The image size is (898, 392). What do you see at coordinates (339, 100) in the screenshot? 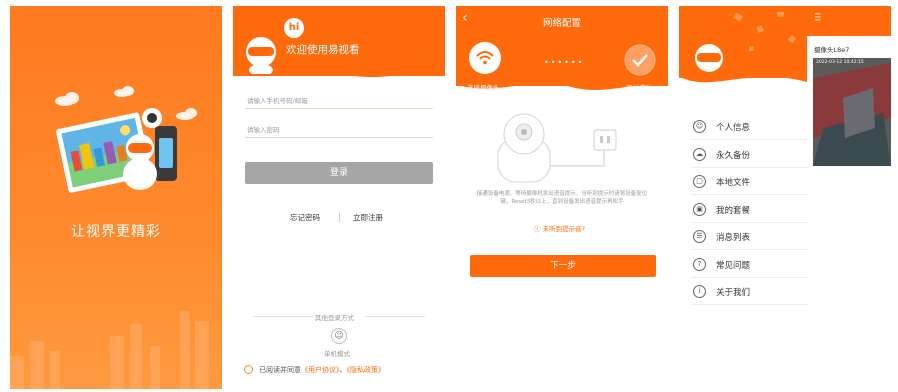
I see `phone-field: 请输入手机号码/邮箱` at bounding box center [339, 100].